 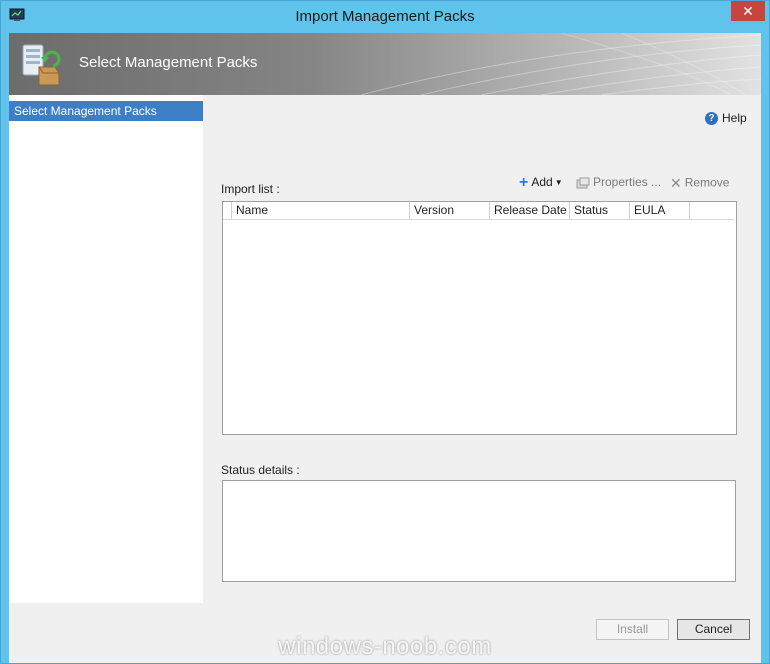 I want to click on watermark-text: windows-noob.com, so click(x=385, y=646).